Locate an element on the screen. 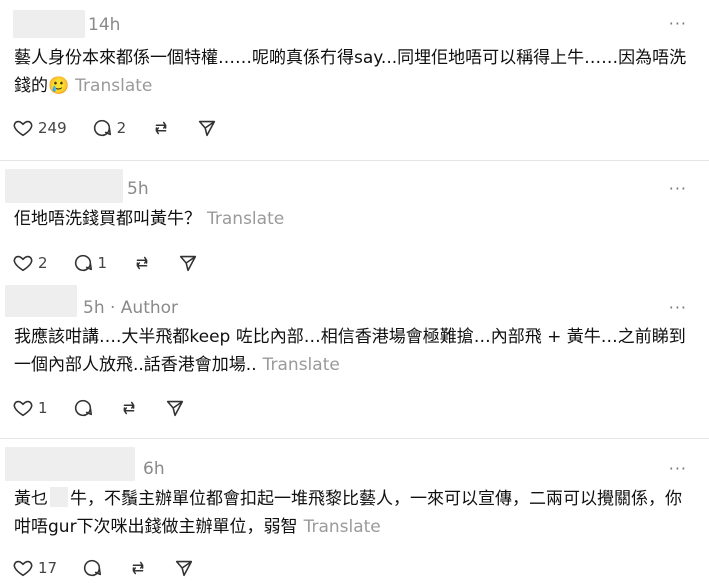 The image size is (709, 583). post-text: 佢地唔洗錢買都叫黃牛？ Translate is located at coordinates (352, 219).